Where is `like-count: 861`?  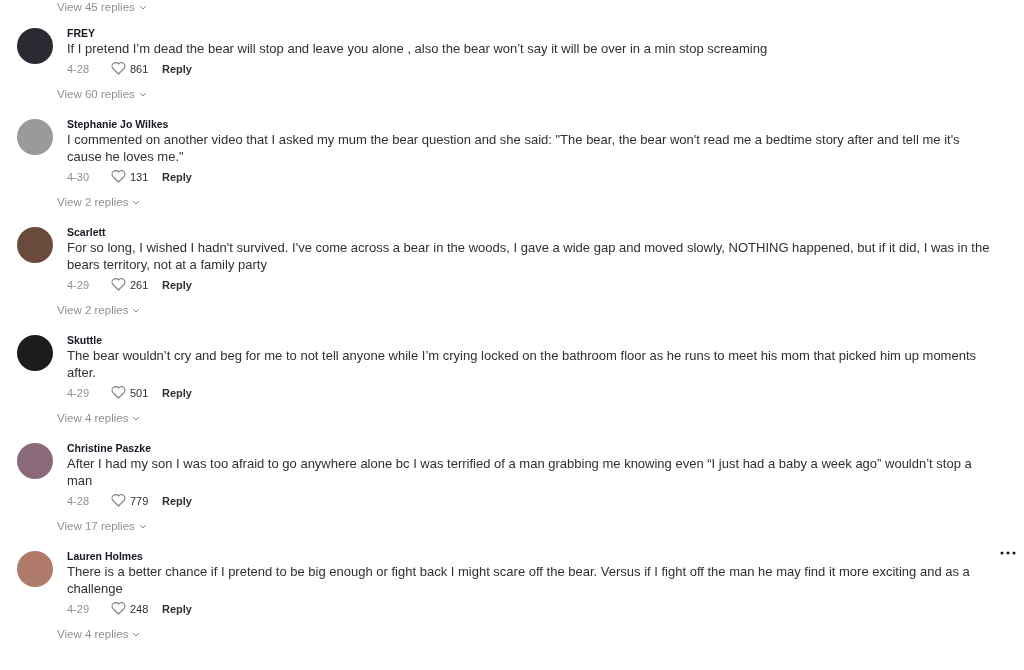 like-count: 861 is located at coordinates (140, 68).